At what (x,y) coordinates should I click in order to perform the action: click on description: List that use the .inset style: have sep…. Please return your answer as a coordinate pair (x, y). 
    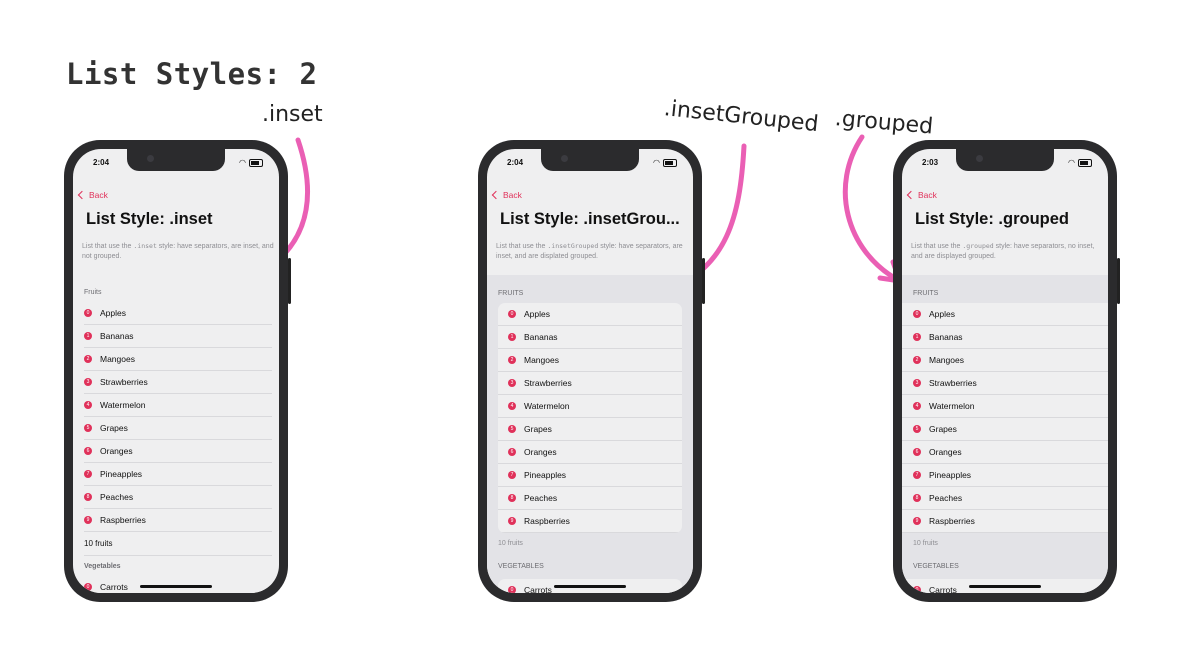
    Looking at the image, I should click on (178, 251).